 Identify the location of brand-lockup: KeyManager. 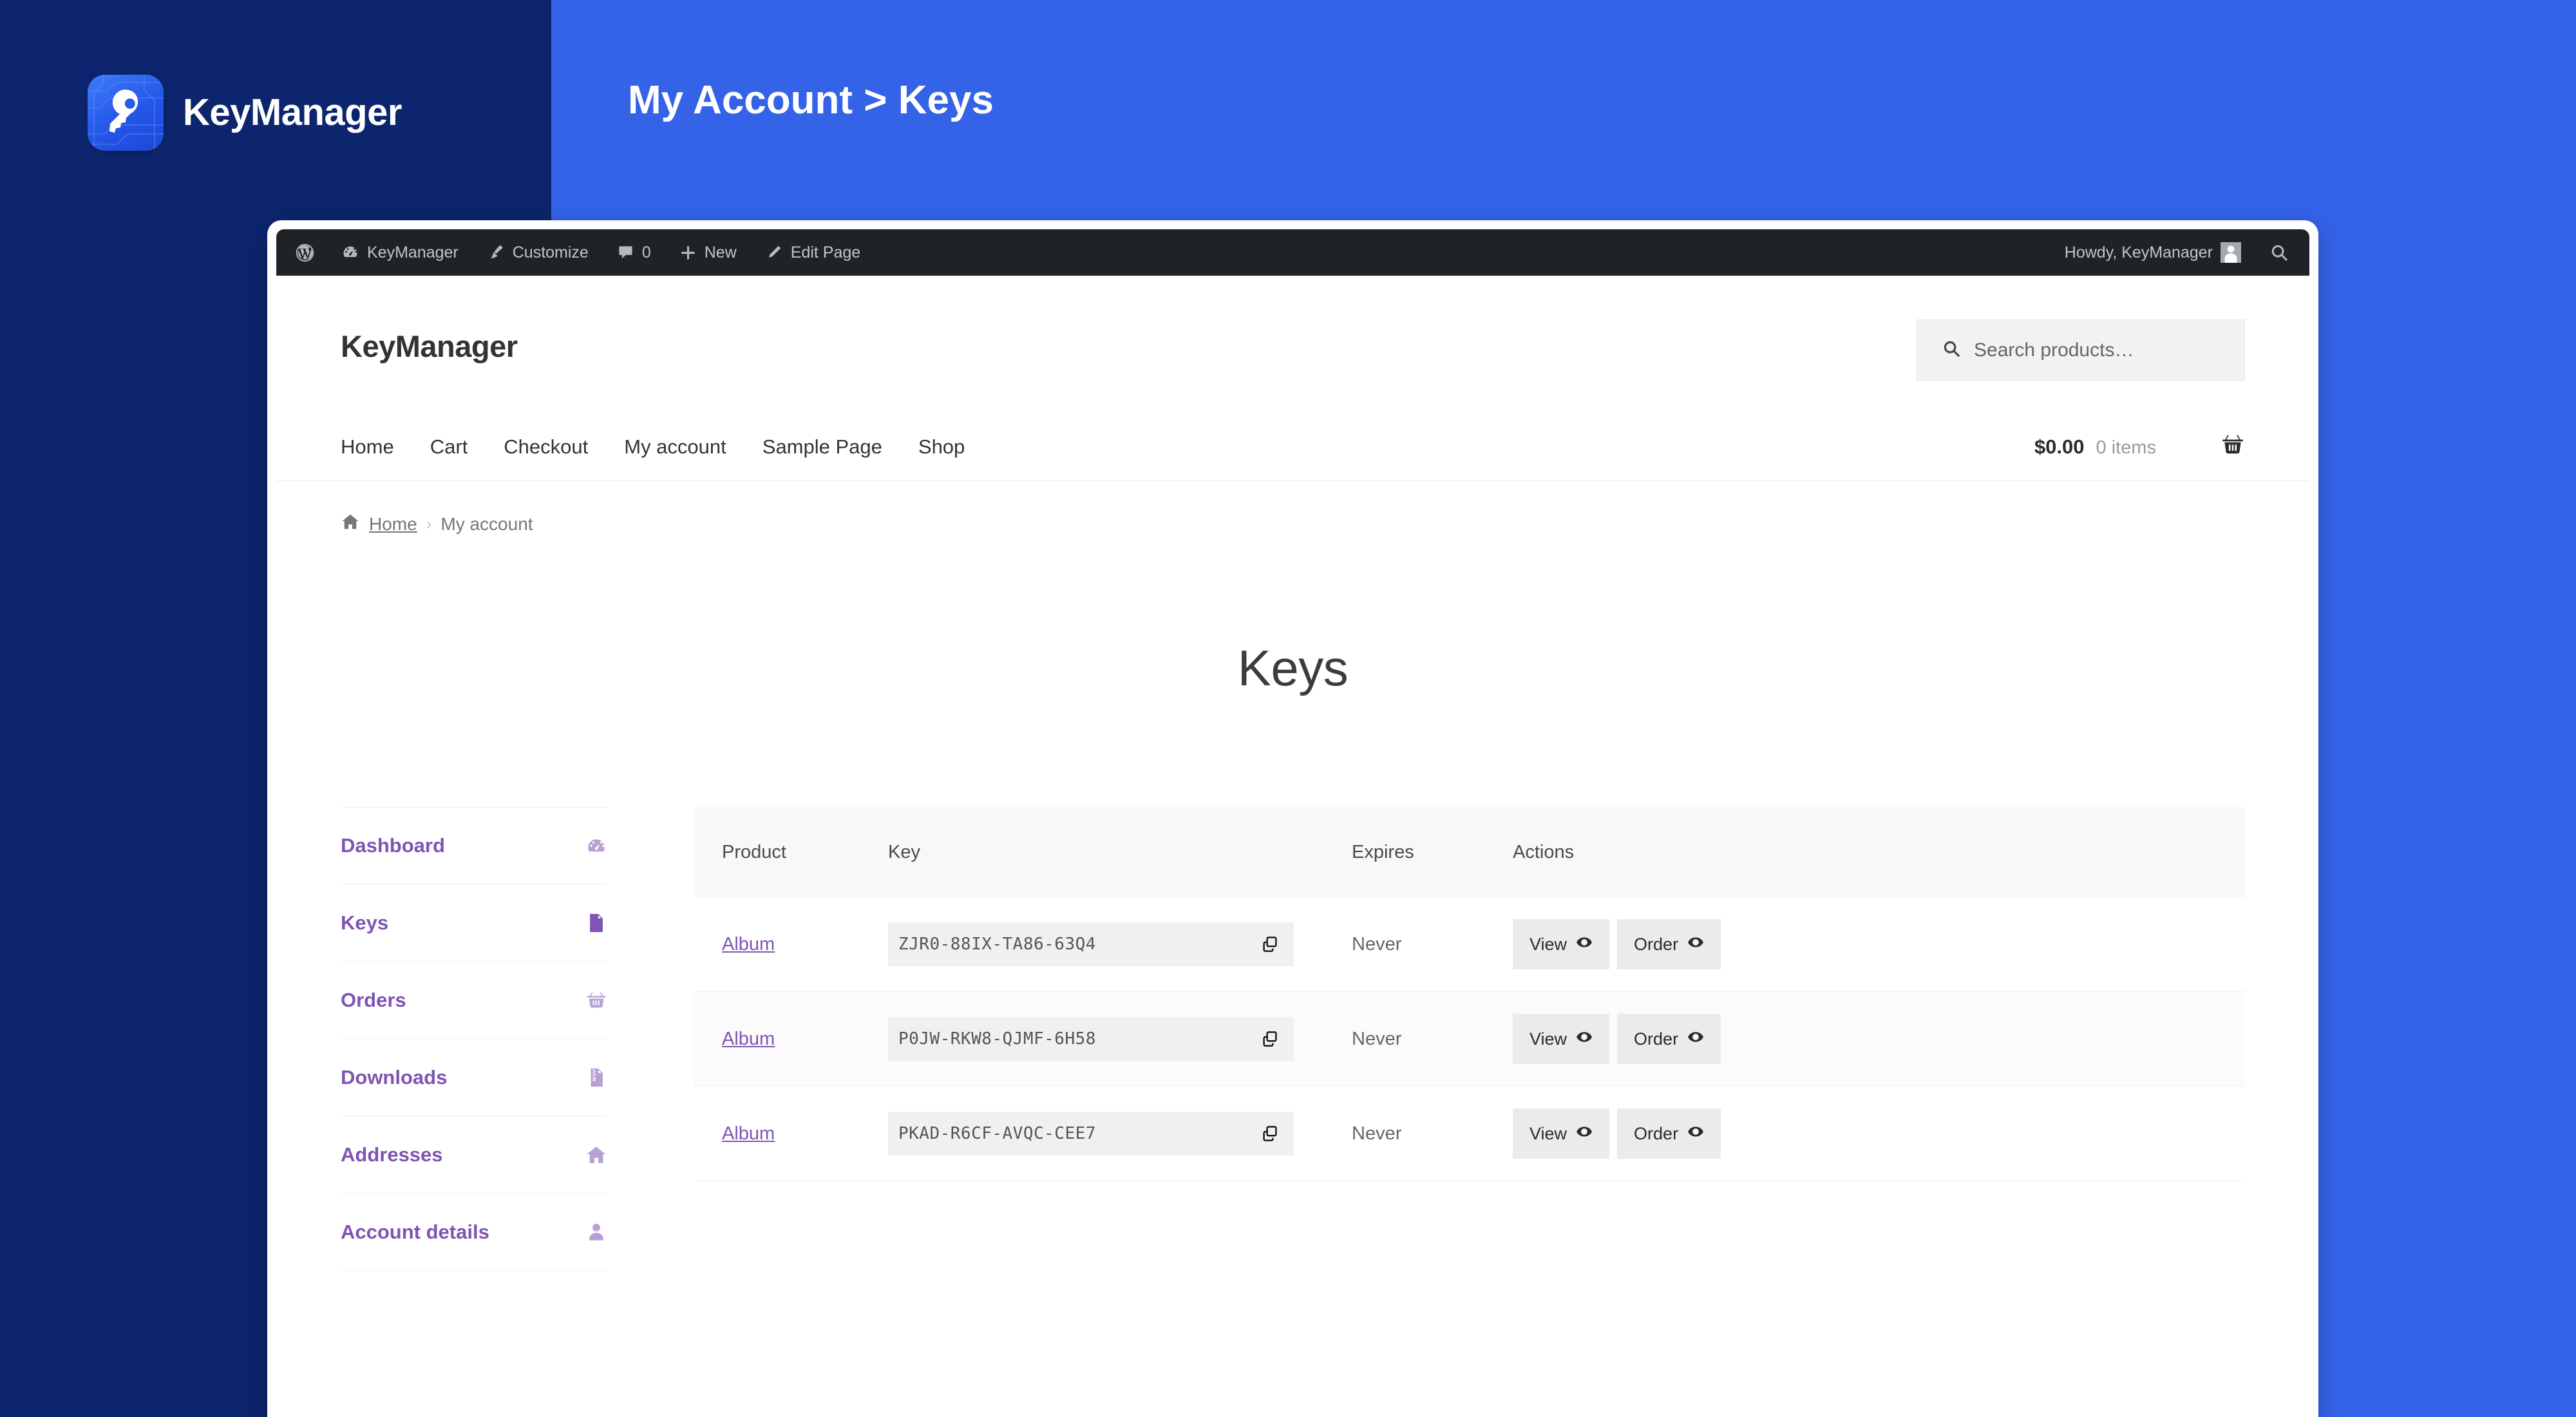
(245, 113).